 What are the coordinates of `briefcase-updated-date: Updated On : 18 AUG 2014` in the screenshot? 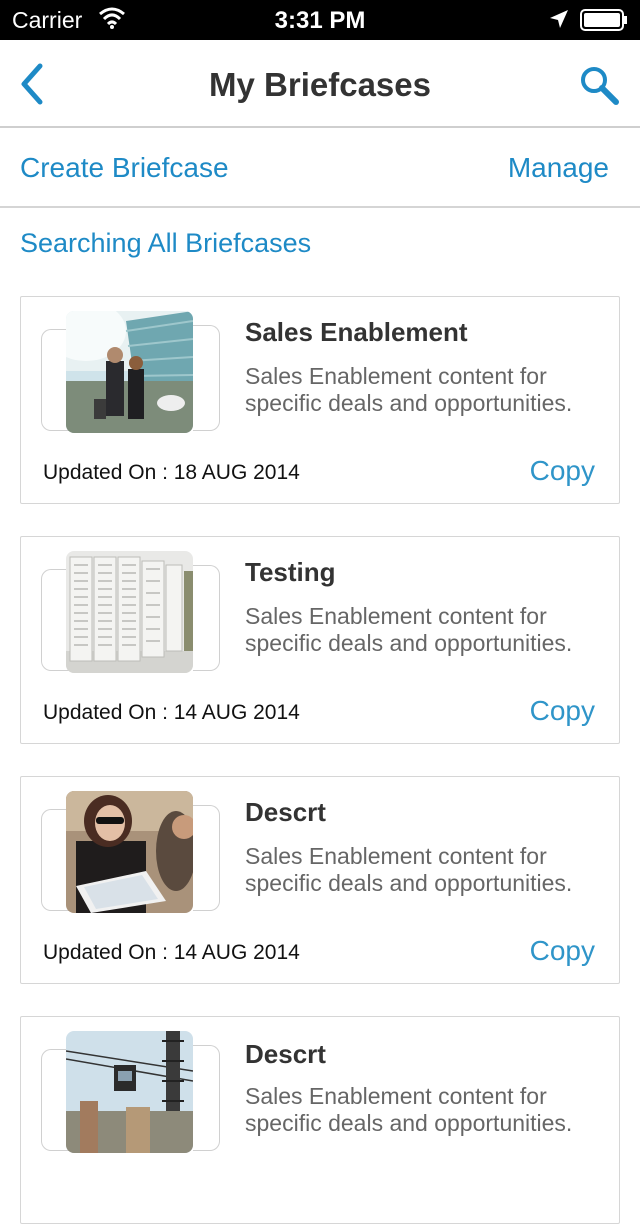 It's located at (171, 472).